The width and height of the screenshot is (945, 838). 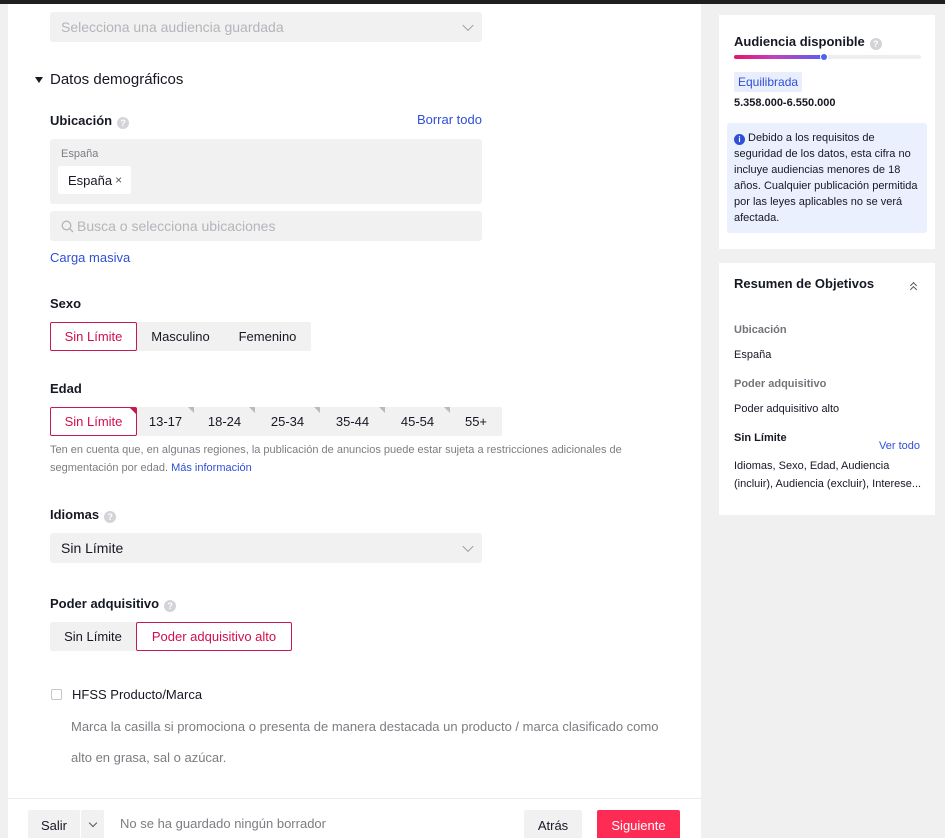 I want to click on next-button: Siguiente, so click(x=638, y=824).